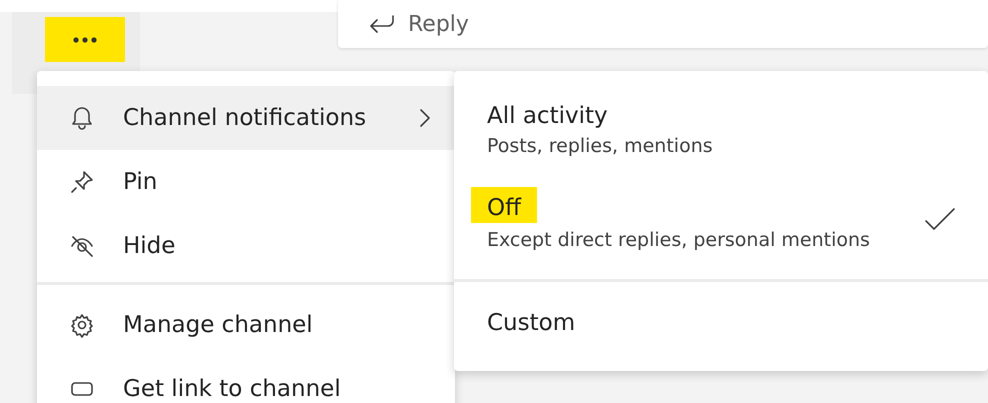 This screenshot has height=403, width=988. What do you see at coordinates (547, 116) in the screenshot?
I see `option-title: All activity` at bounding box center [547, 116].